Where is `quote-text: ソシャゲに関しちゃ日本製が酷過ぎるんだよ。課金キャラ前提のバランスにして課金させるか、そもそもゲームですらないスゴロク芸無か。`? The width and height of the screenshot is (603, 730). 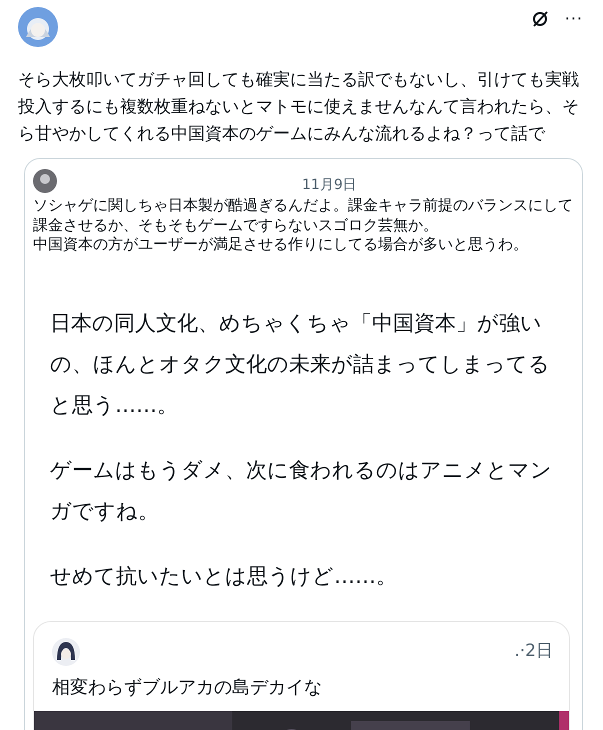
quote-text: ソシャゲに関しちゃ日本製が酷過ぎるんだよ。課金キャラ前提のバランスにして課金させるか、そもそもゲームですらないスゴロク芸無か。 is located at coordinates (303, 215).